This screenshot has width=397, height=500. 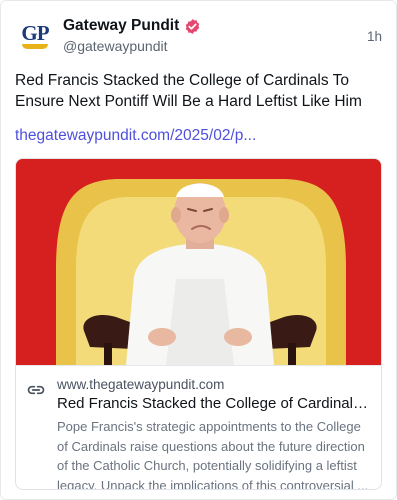 I want to click on author-names: Gateway Pundit @gatewaypundit, so click(x=132, y=35).